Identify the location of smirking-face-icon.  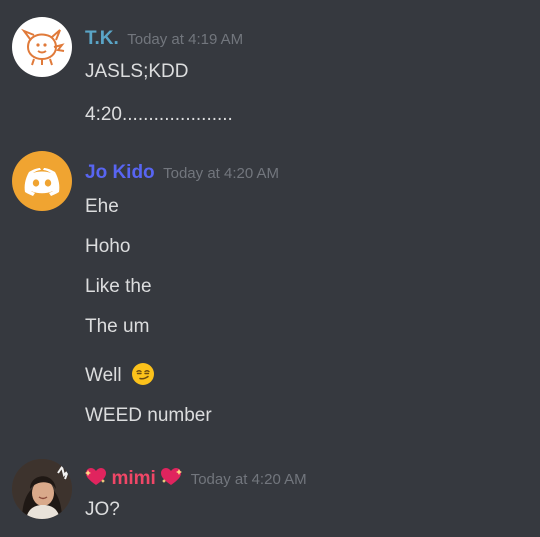
(143, 374).